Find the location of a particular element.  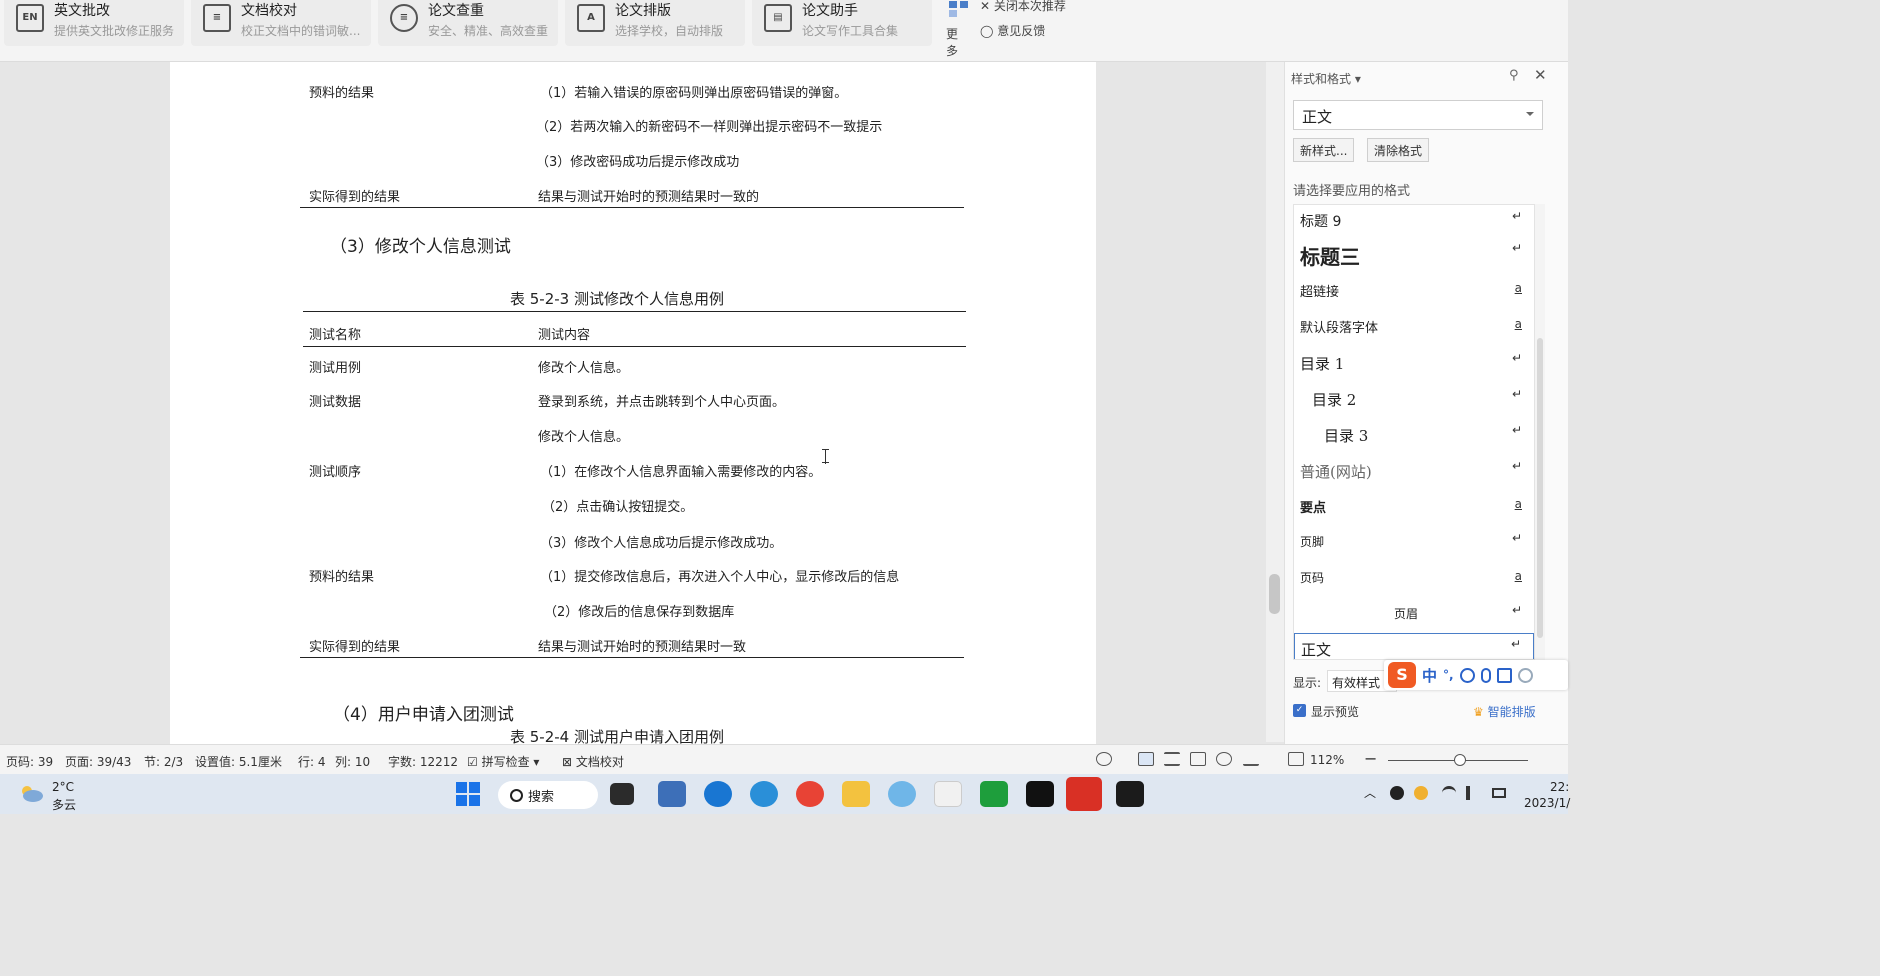

sogou-logo-icon: S is located at coordinates (1402, 675).